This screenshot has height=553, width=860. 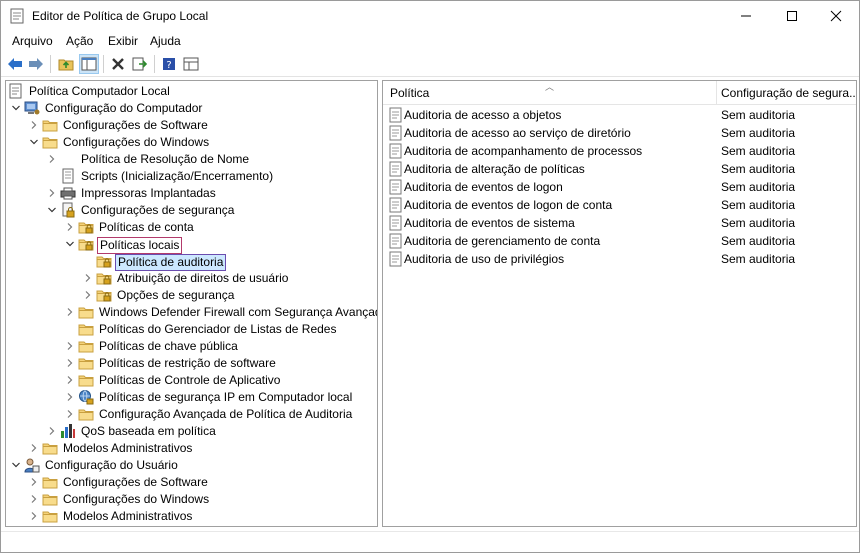 What do you see at coordinates (79, 41) in the screenshot?
I see `menu-acao: Ação` at bounding box center [79, 41].